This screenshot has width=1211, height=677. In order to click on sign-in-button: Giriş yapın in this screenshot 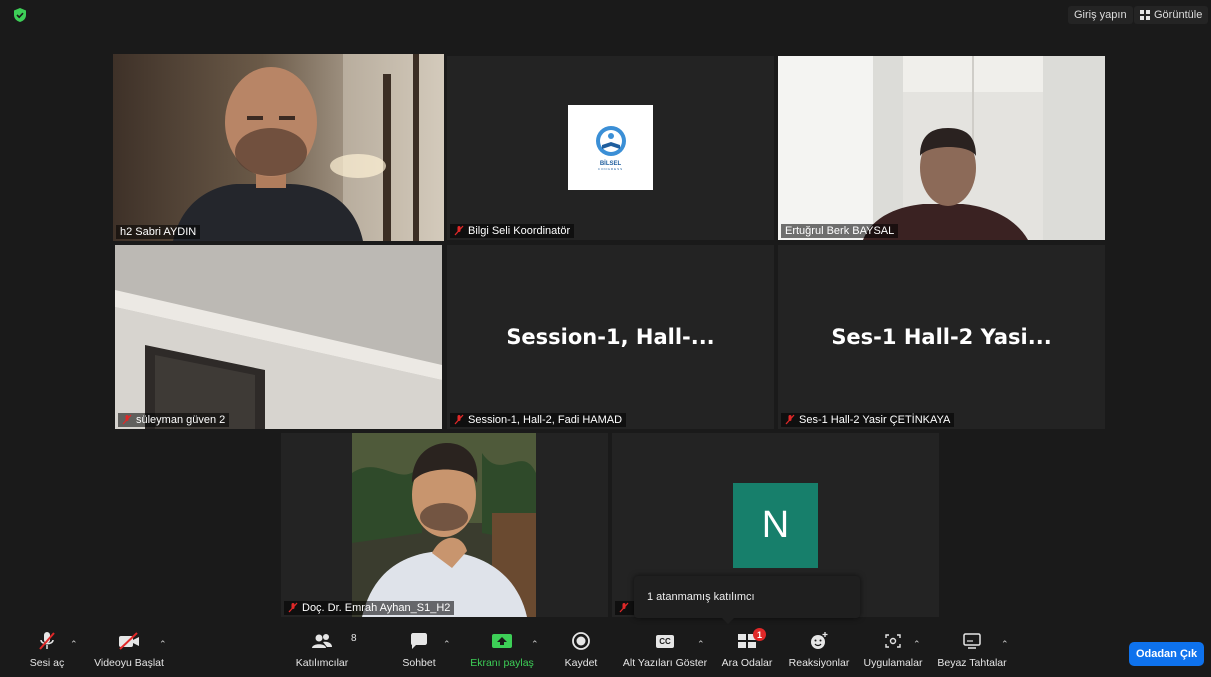, I will do `click(1100, 15)`.